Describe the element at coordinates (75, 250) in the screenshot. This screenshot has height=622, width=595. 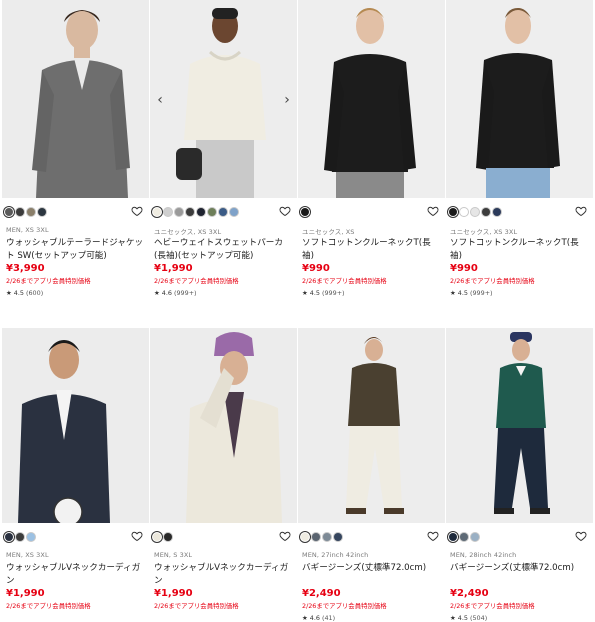
I see `product-name: ウォッシャブルテーラードジャケット SW(セットアップ可能)` at that location.